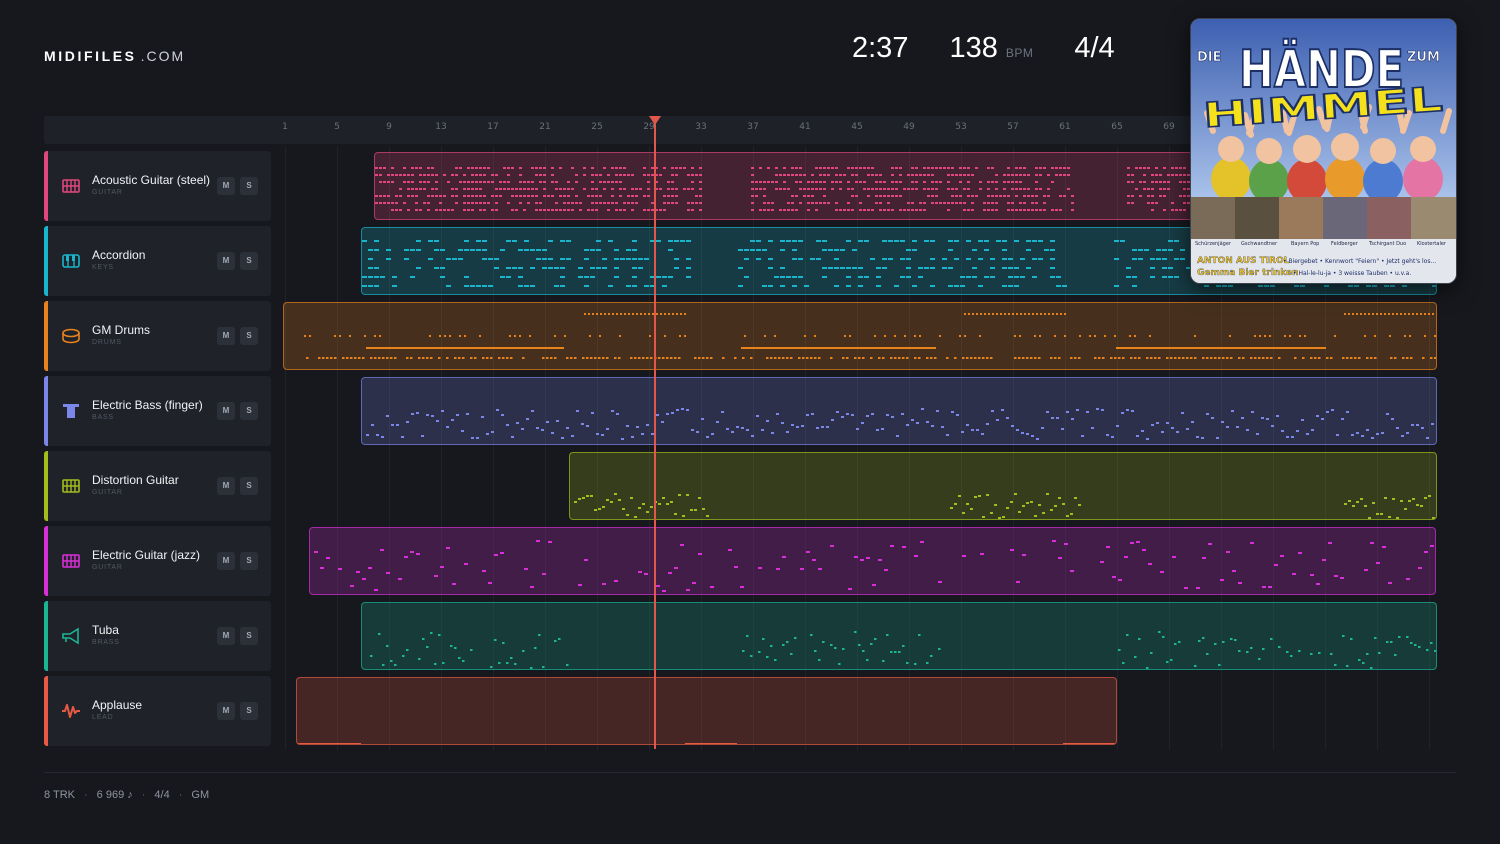 This screenshot has width=1500, height=844. What do you see at coordinates (157, 261) in the screenshot?
I see `track-header: Accordion KEYS M S` at bounding box center [157, 261].